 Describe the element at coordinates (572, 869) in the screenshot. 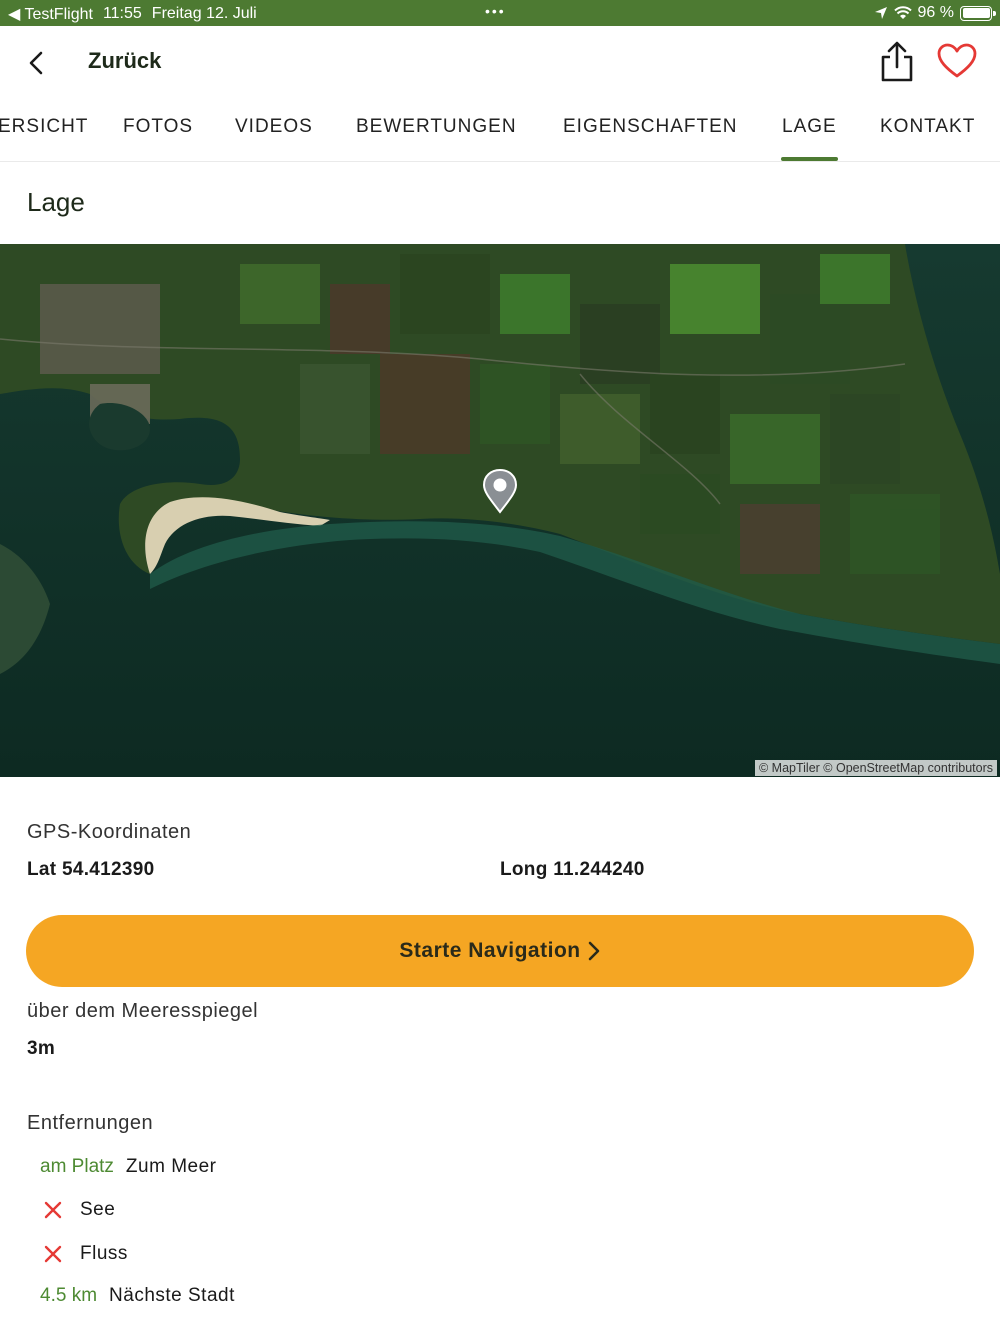

I see `gps-long: Long 11.244240` at that location.